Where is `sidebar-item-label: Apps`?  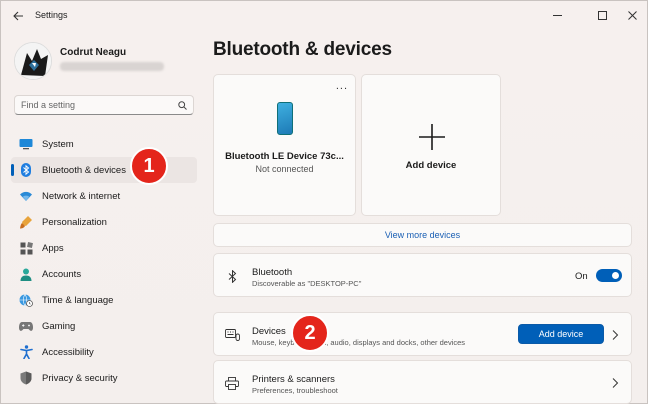 sidebar-item-label: Apps is located at coordinates (53, 248).